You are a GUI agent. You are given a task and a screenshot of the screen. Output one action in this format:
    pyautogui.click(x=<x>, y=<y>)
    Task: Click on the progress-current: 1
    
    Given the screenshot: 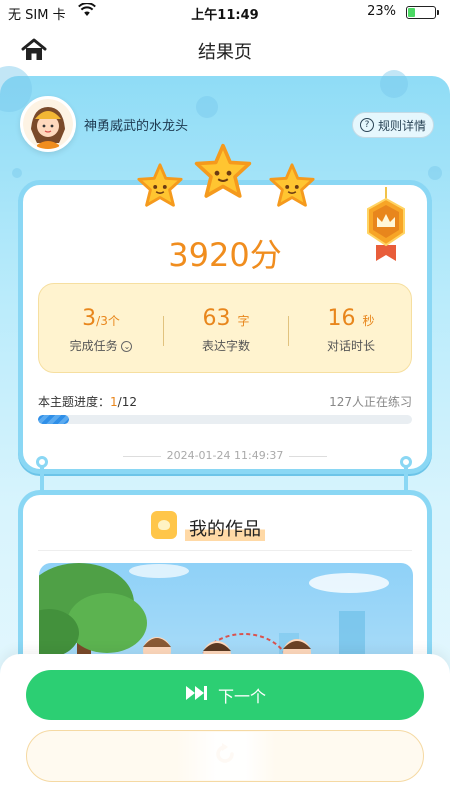 What is the action you would take?
    pyautogui.click(x=114, y=402)
    